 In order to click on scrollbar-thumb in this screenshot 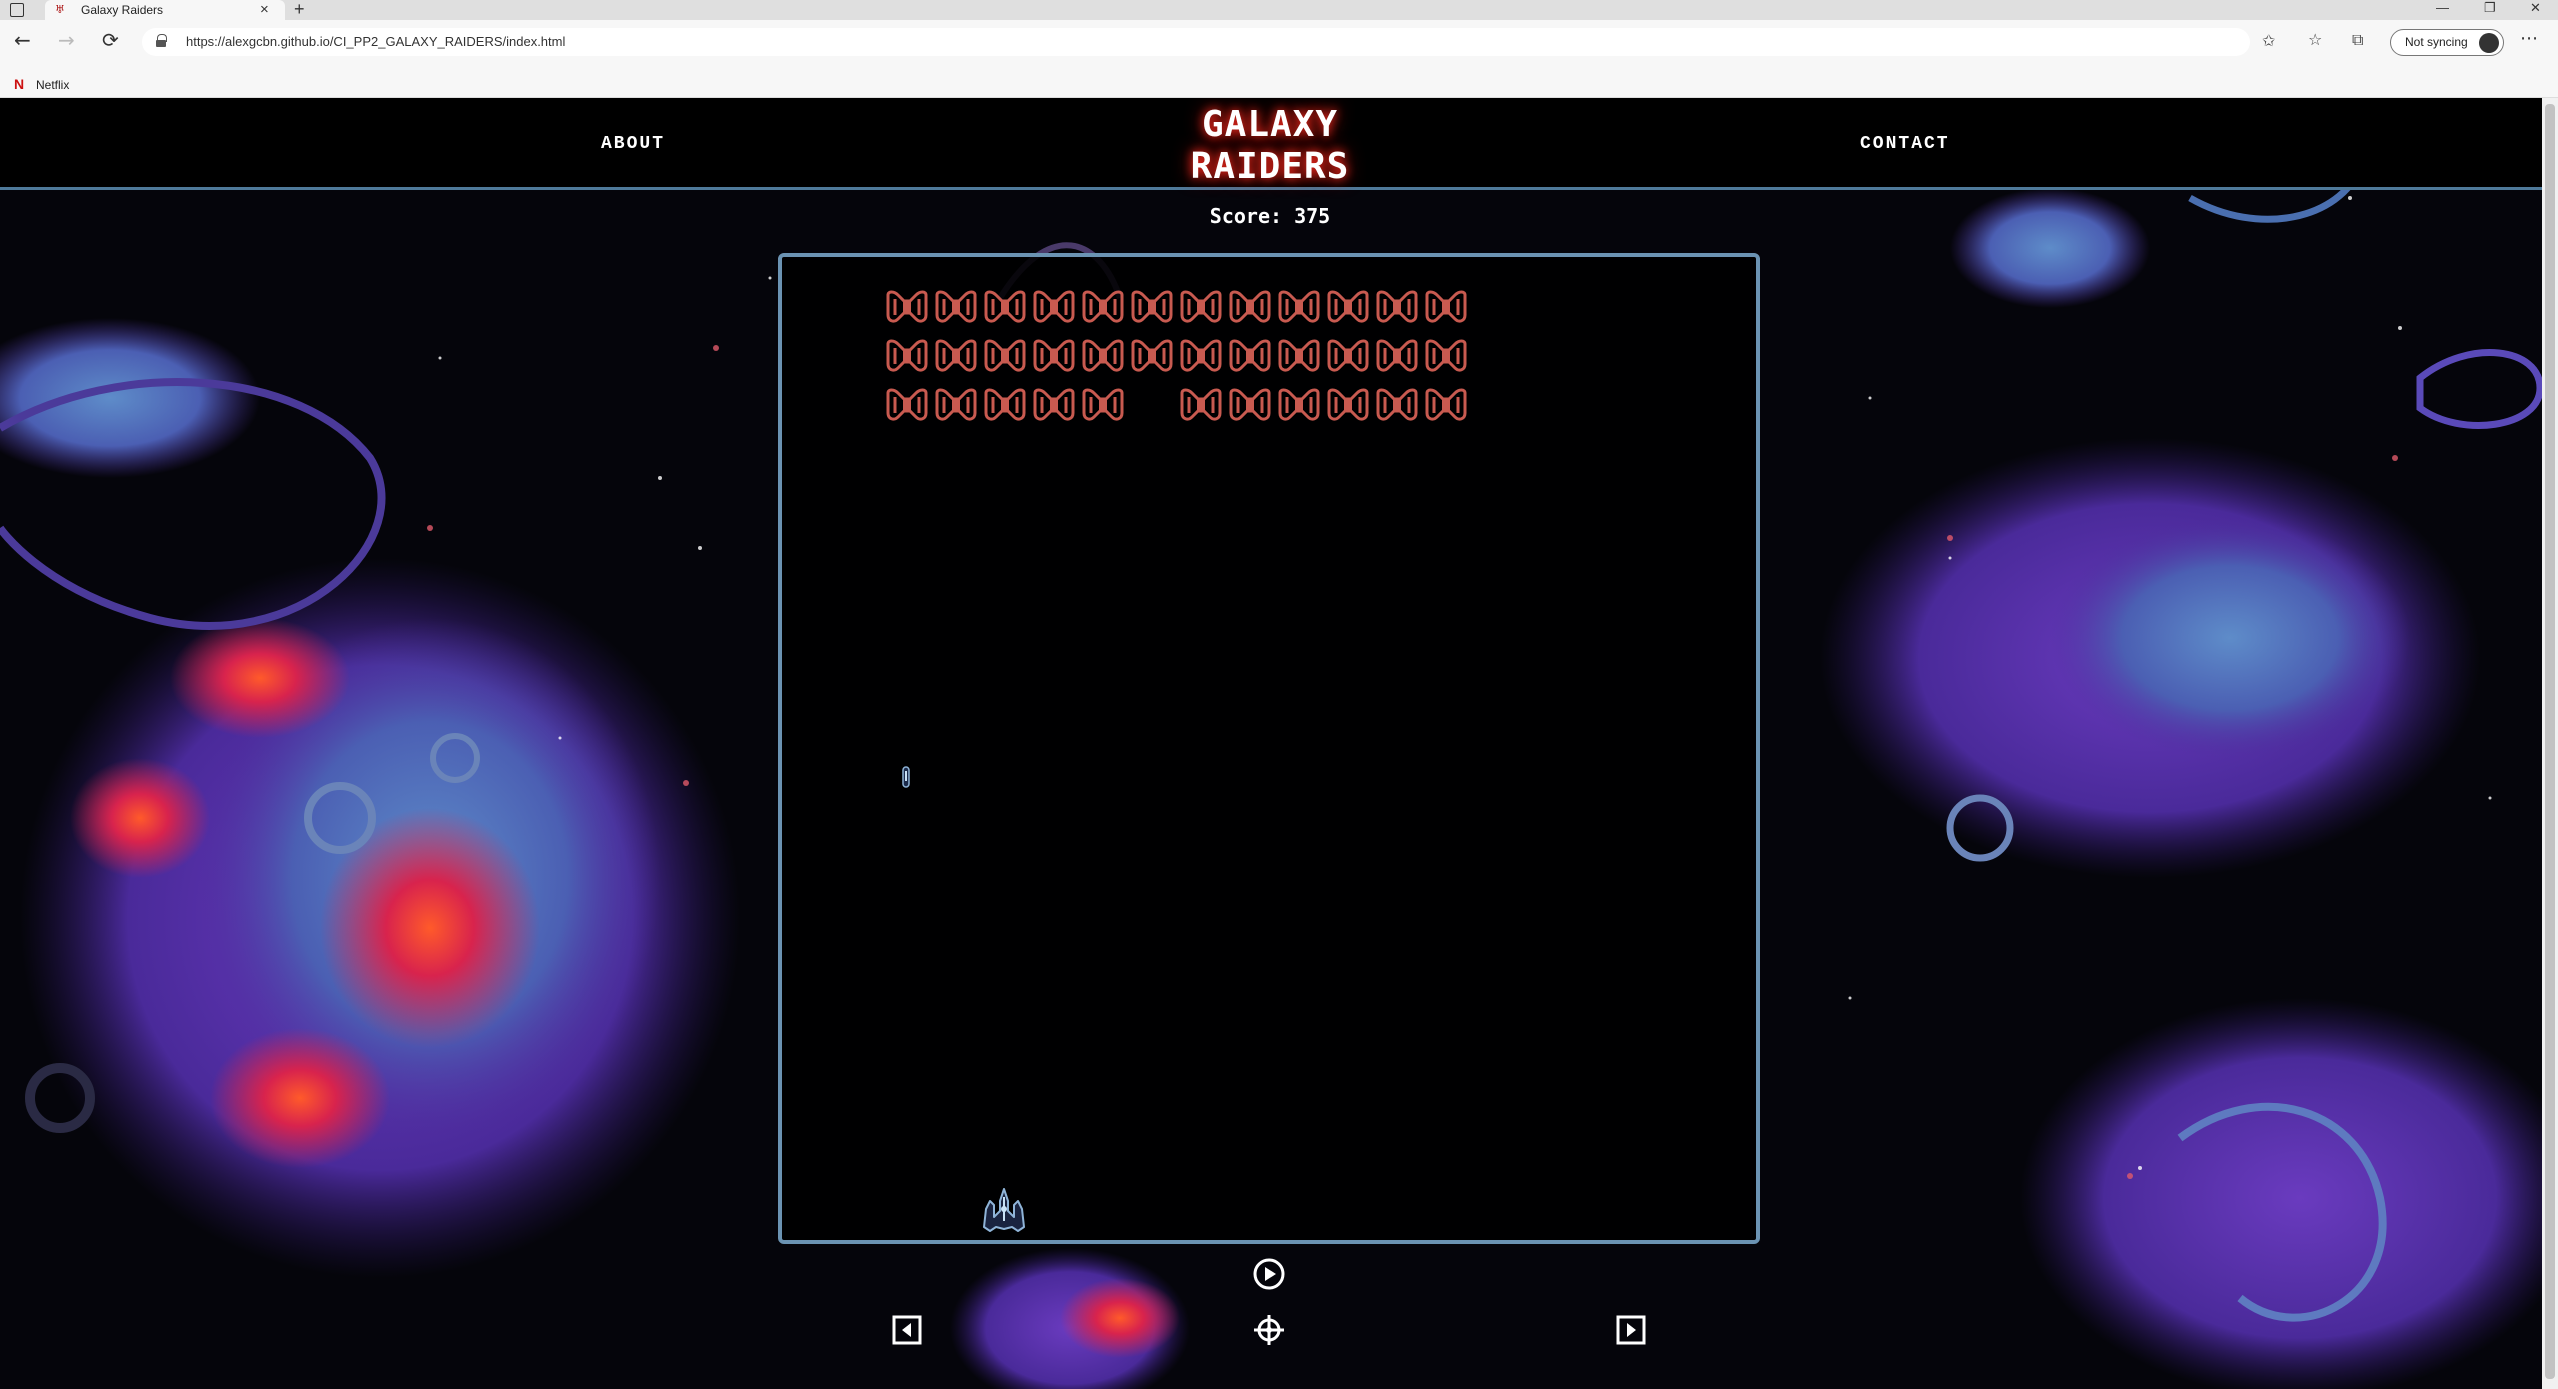, I will do `click(2550, 741)`.